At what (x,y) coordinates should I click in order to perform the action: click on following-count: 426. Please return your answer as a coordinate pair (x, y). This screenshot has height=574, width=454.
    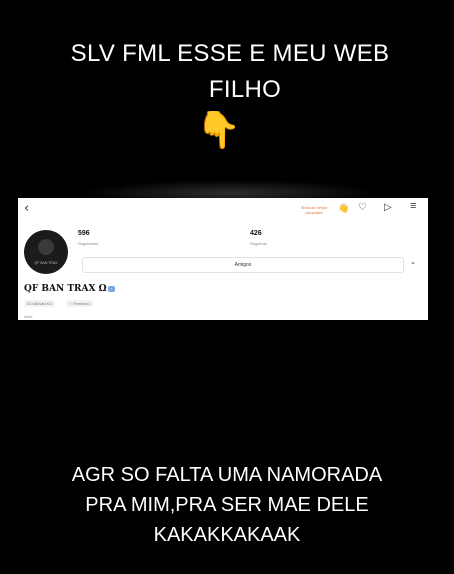
    Looking at the image, I should click on (256, 233).